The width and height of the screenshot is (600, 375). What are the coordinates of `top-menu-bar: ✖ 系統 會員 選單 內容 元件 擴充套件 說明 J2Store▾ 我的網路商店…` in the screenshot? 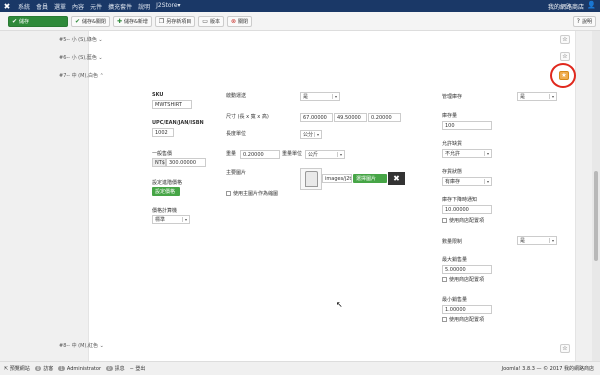 It's located at (300, 6).